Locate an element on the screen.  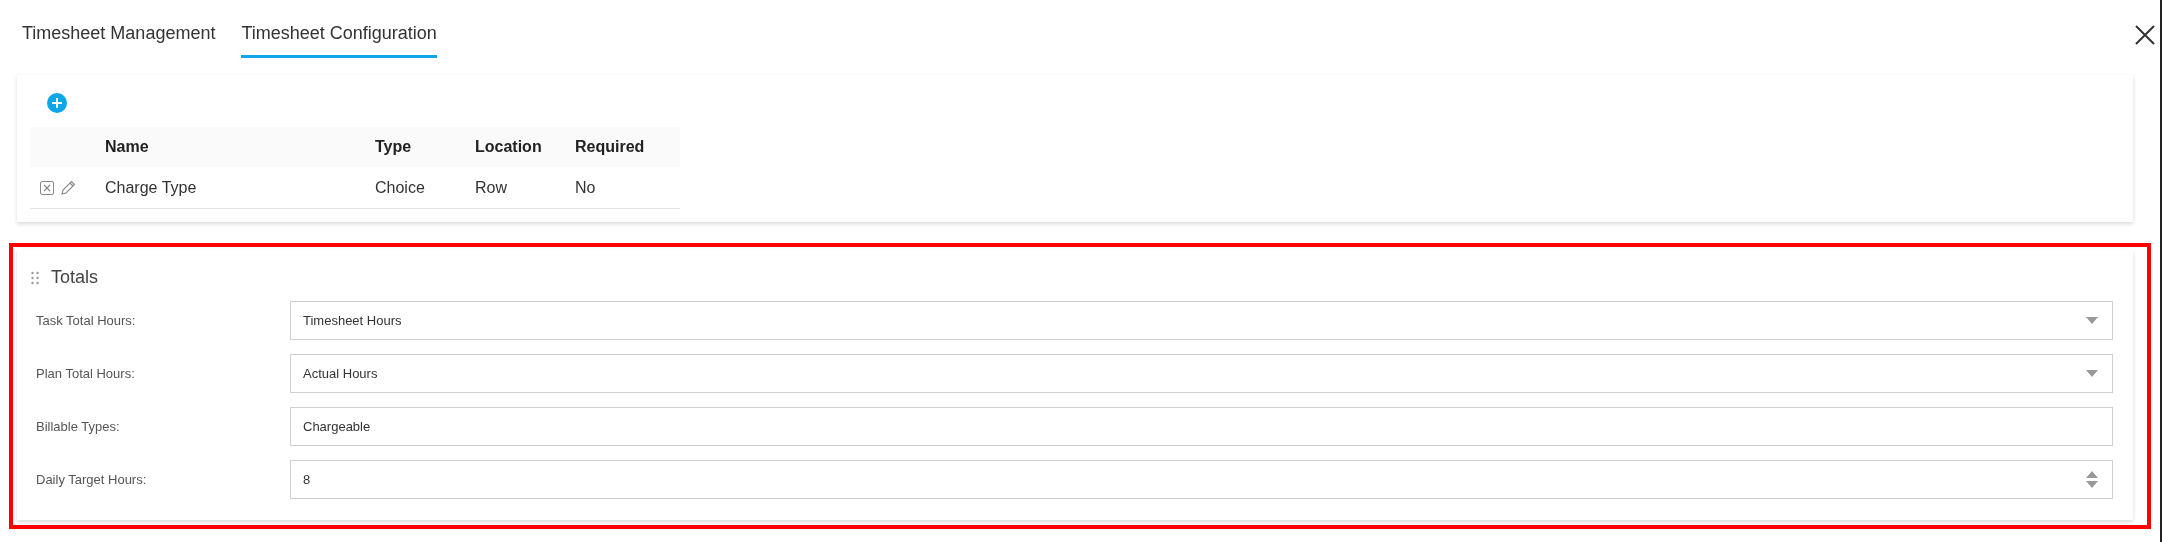
input-field: Chargeable is located at coordinates (1201, 426).